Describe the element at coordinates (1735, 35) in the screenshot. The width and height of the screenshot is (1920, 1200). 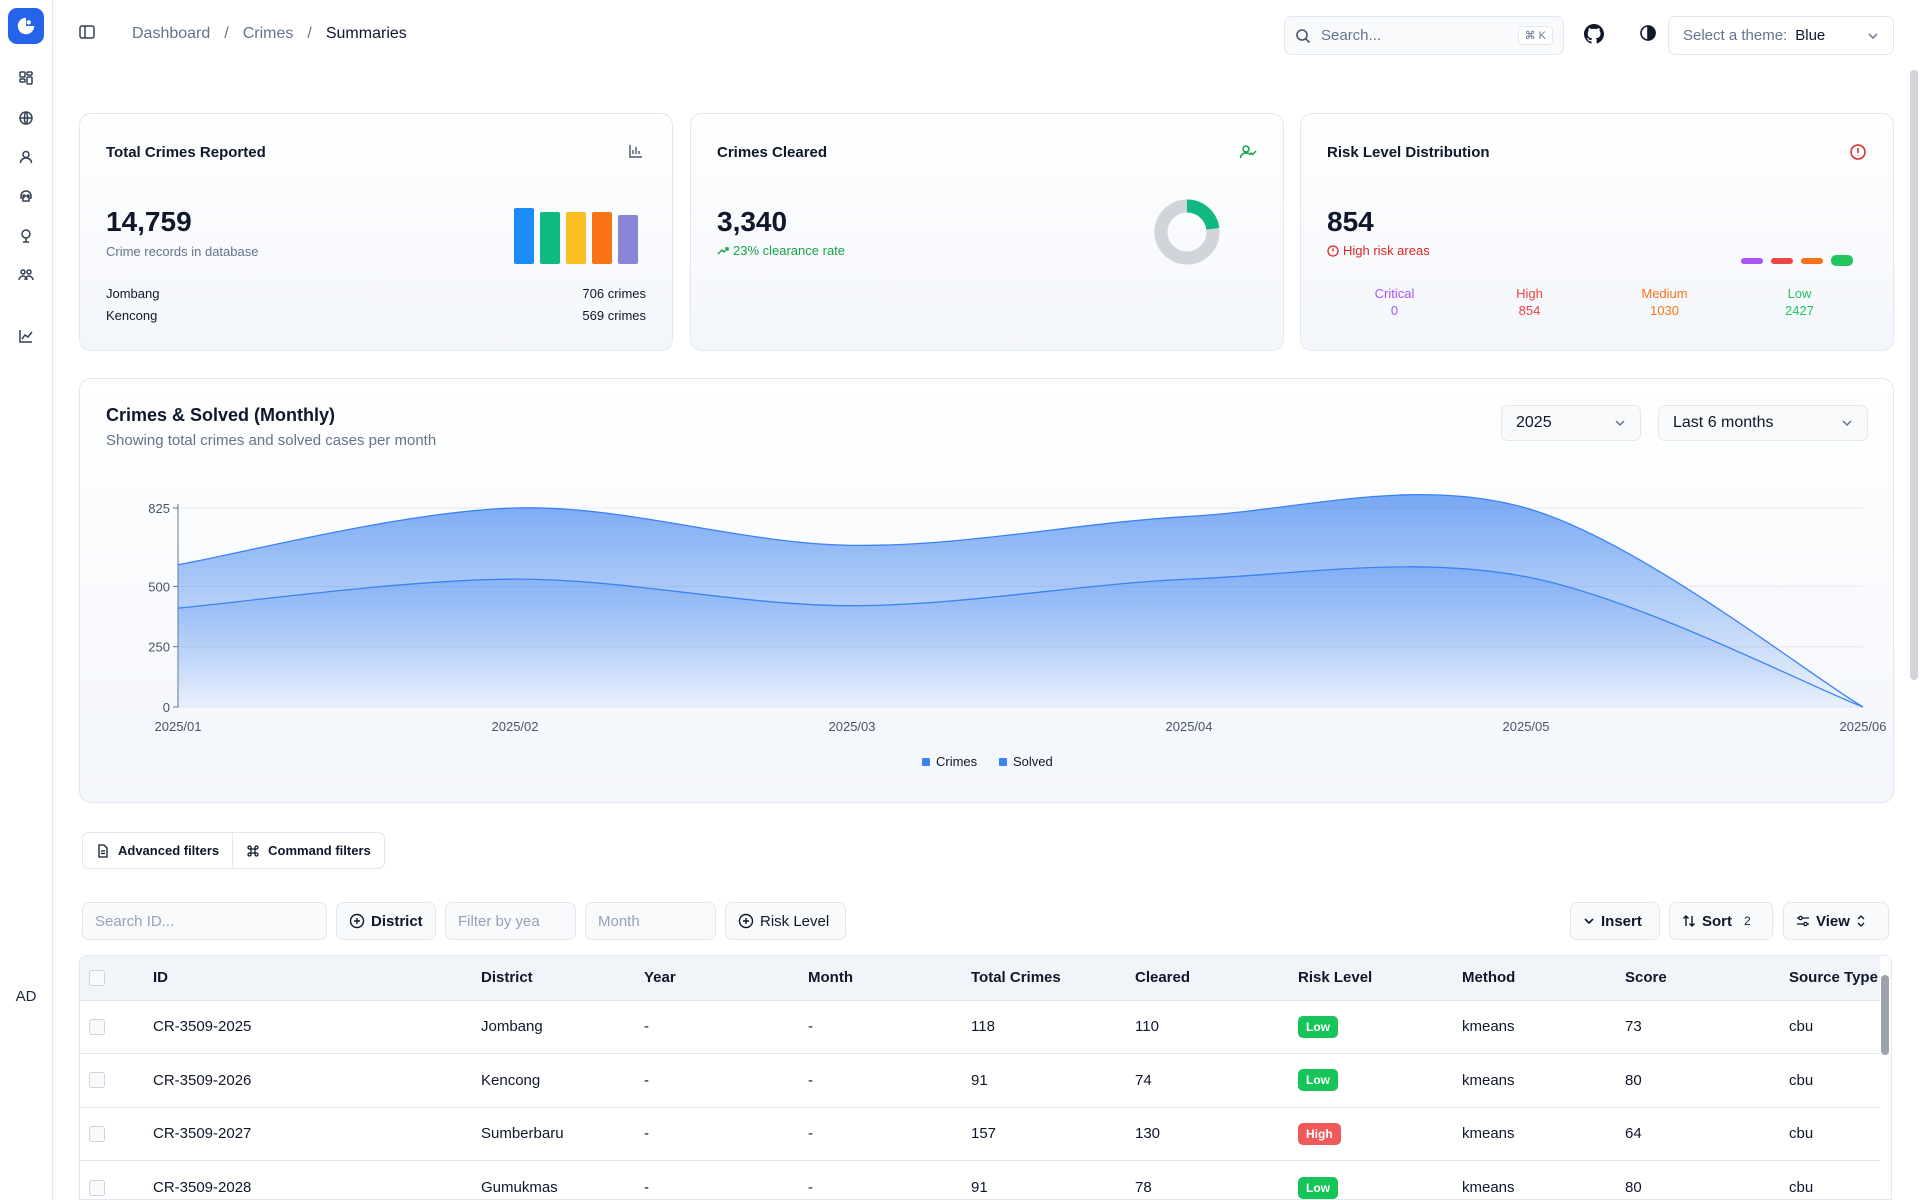
I see `theme-label: Select a theme:` at that location.